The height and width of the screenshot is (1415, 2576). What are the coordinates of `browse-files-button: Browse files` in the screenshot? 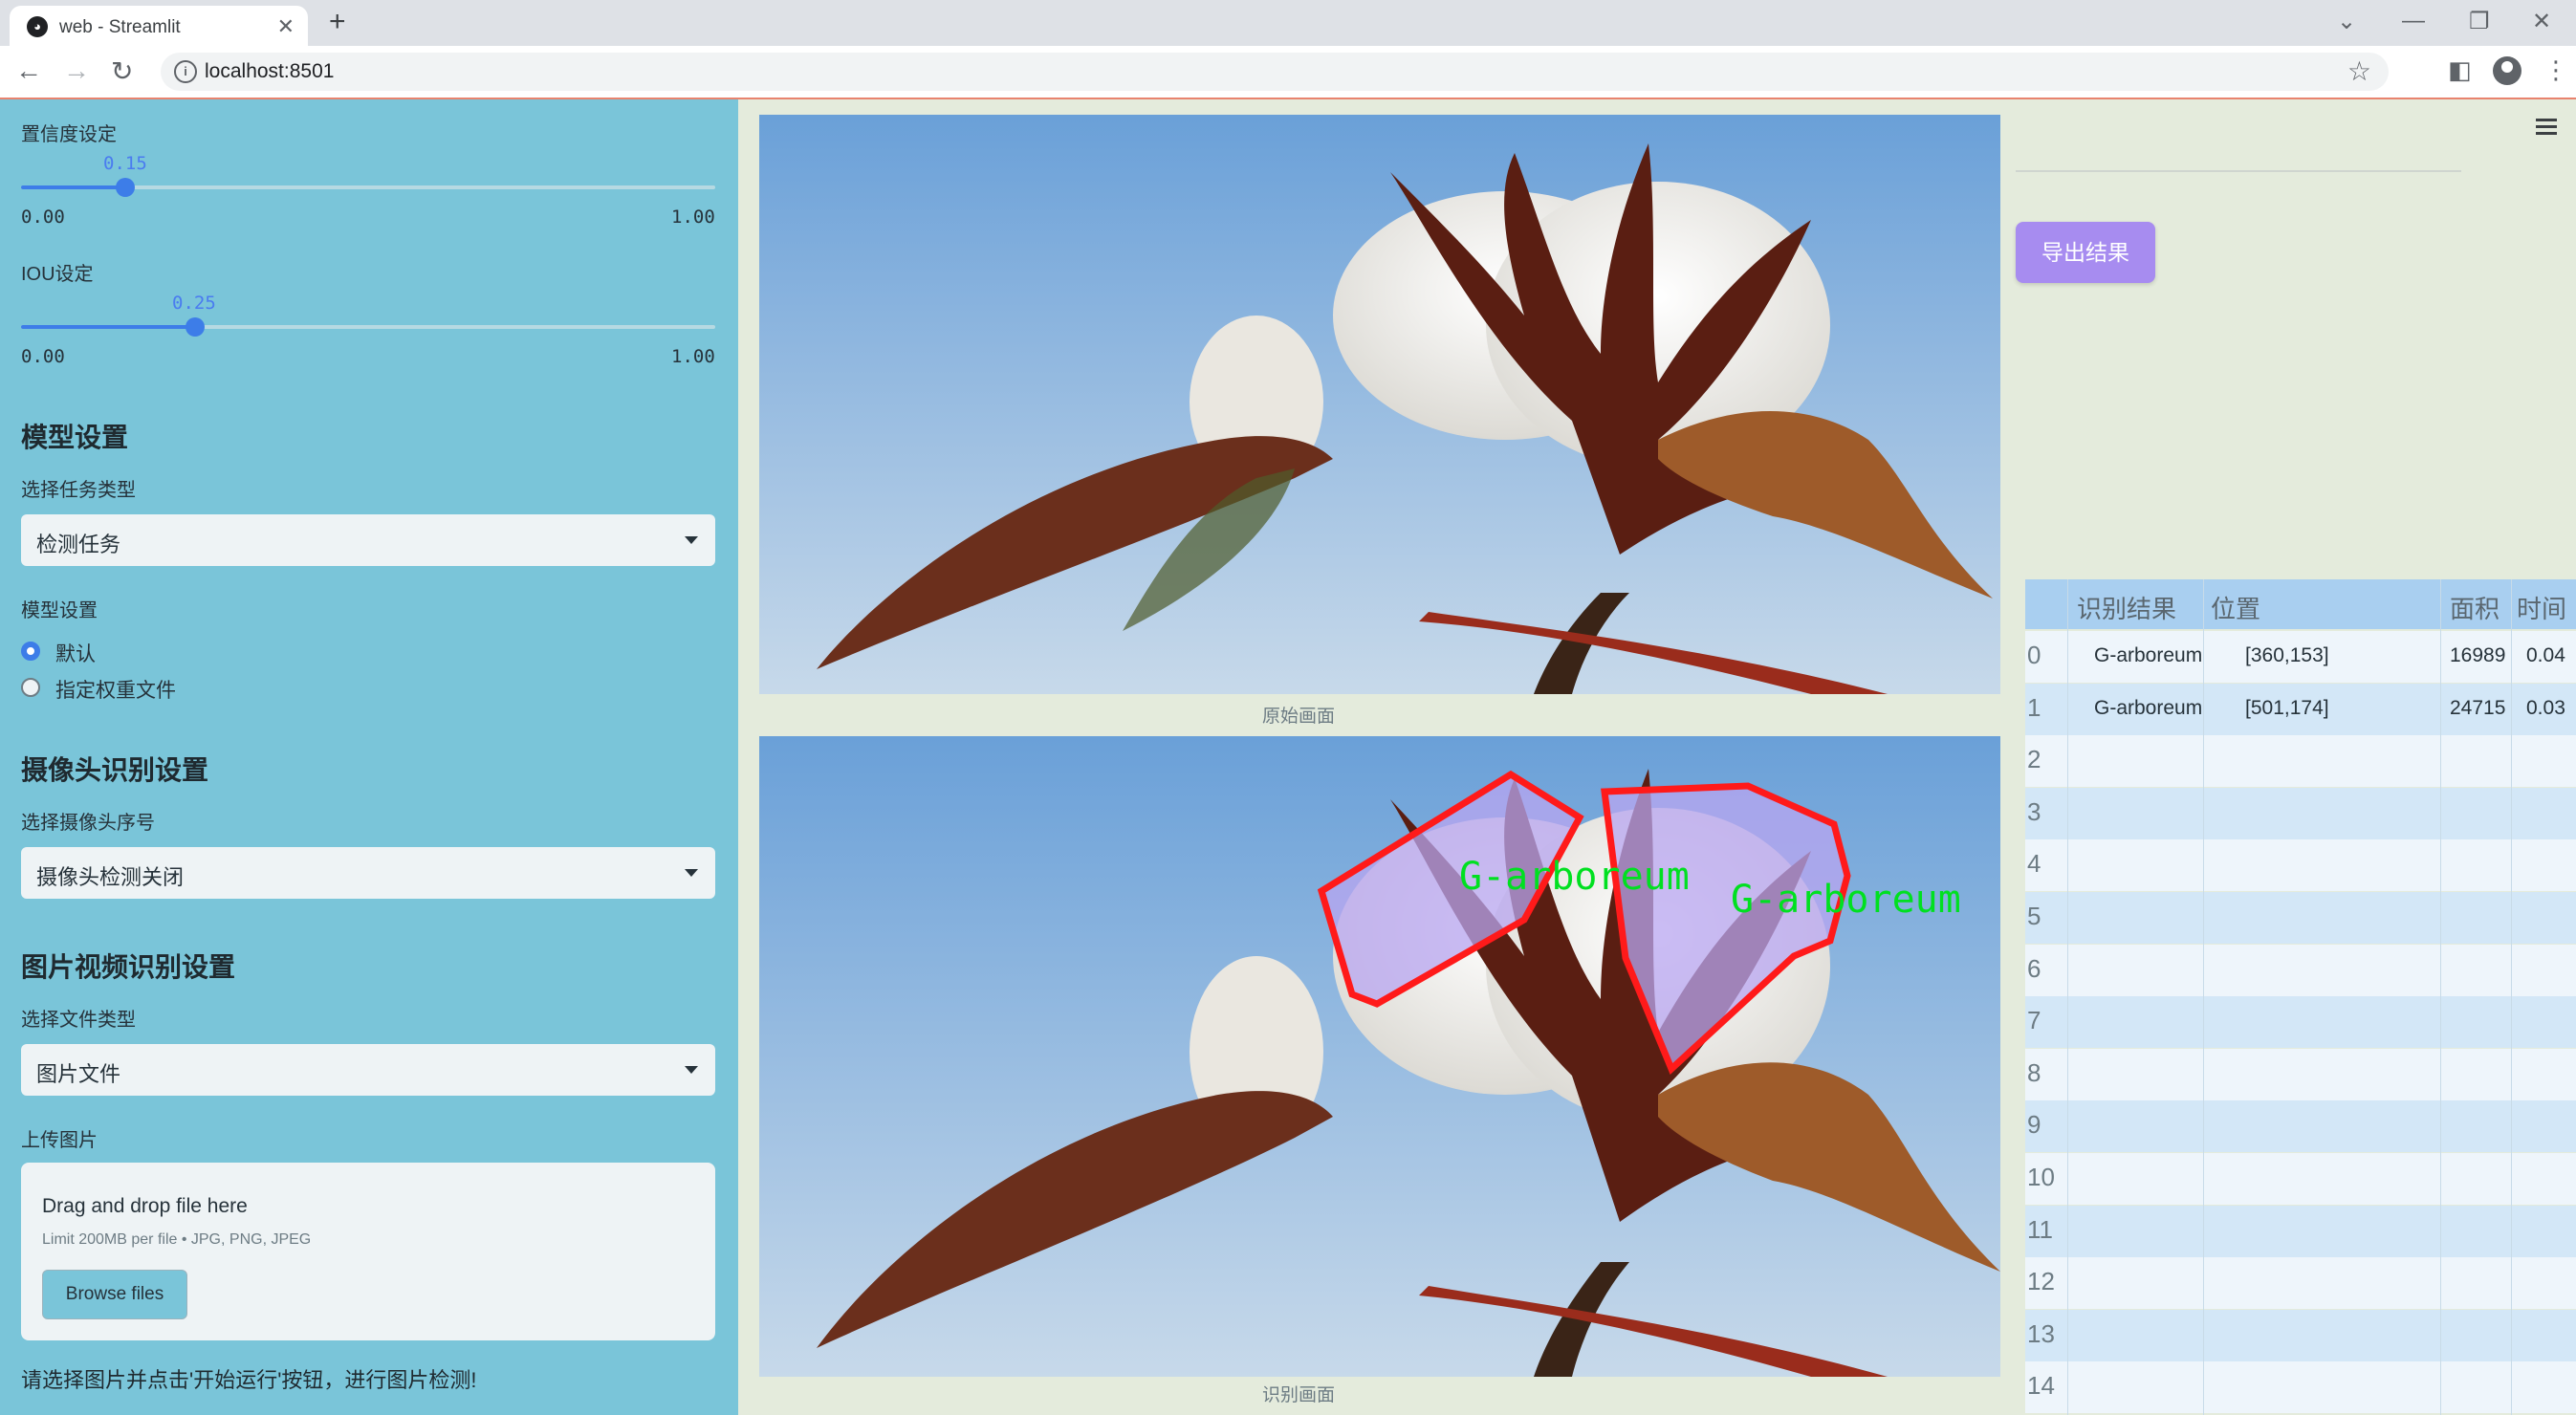 It's located at (114, 1295).